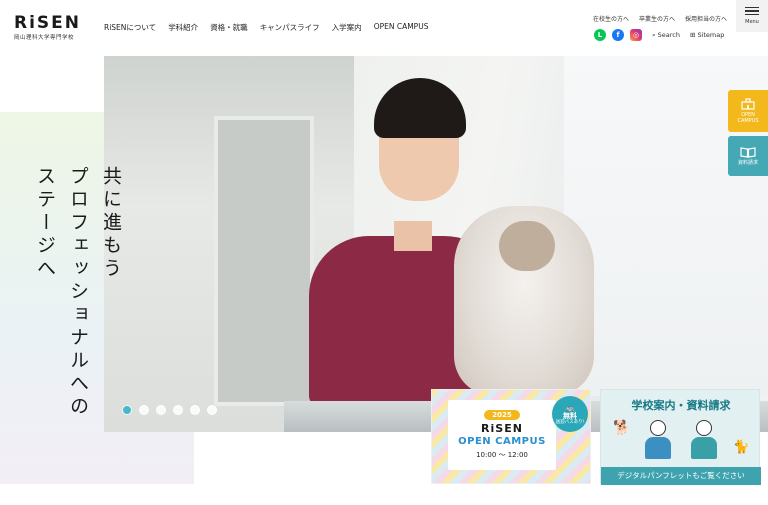 The image size is (768, 505). I want to click on free-bus-badge: 🚌 無料 送迎バスあり!, so click(570, 414).